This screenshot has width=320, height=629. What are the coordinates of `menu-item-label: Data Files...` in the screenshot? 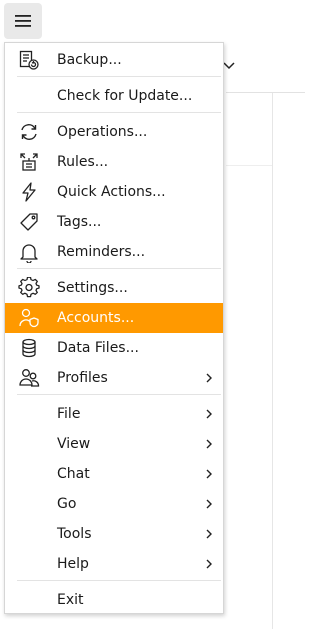 It's located at (98, 348).